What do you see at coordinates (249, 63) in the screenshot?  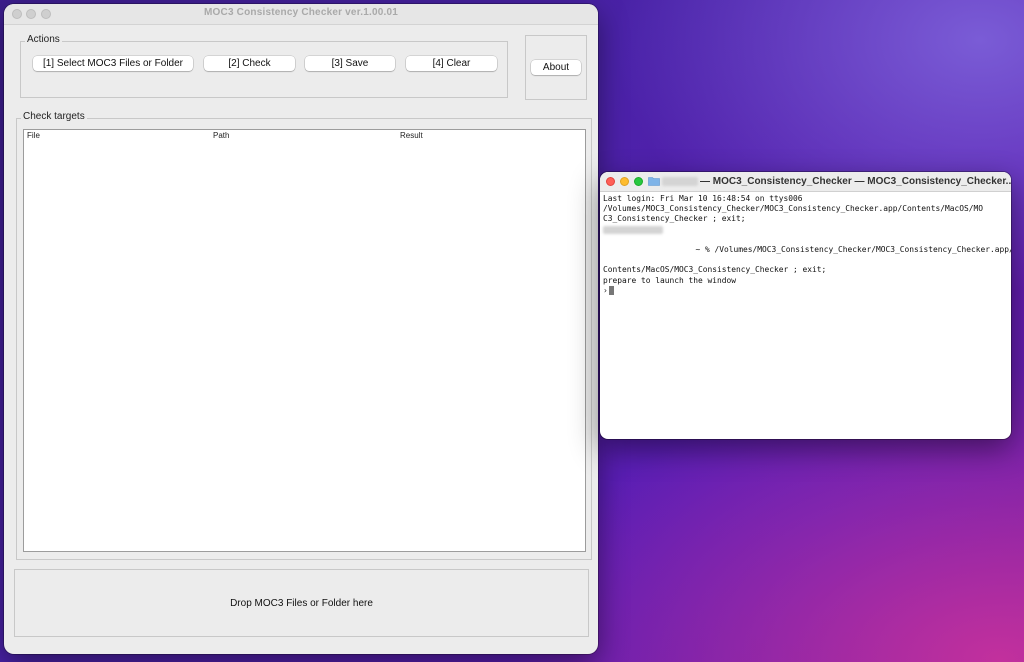 I see `check-button: [2] Check` at bounding box center [249, 63].